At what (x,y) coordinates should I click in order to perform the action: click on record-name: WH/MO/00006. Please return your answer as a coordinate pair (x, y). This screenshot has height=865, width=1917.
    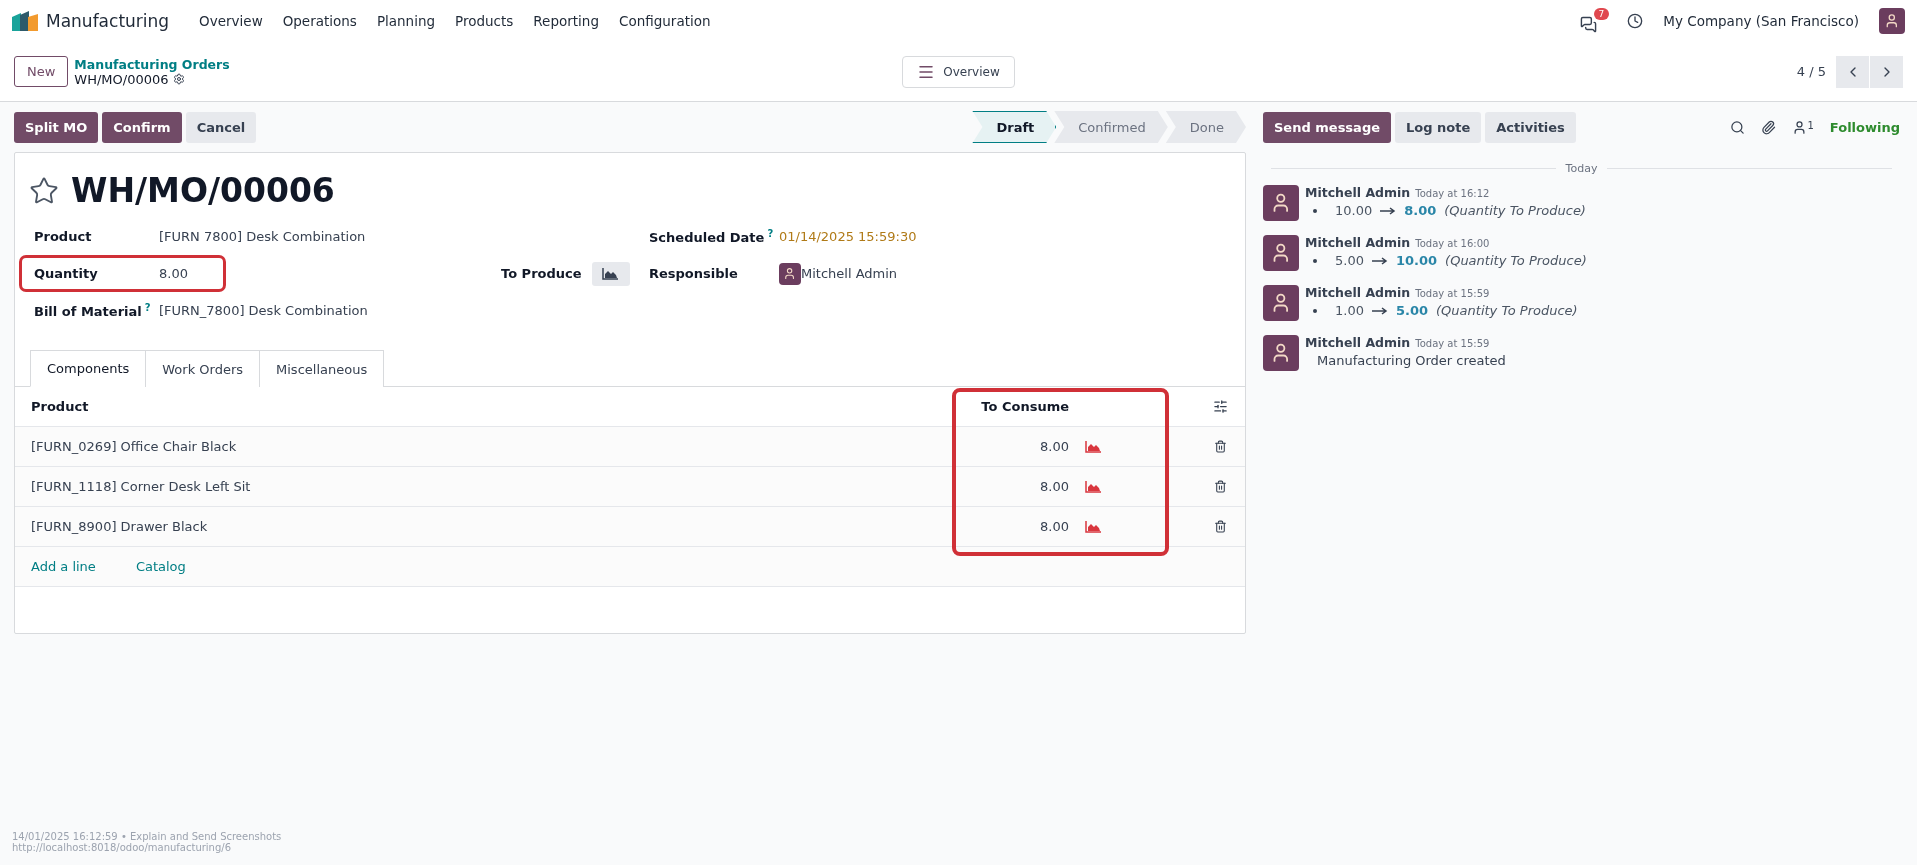
    Looking at the image, I should click on (121, 79).